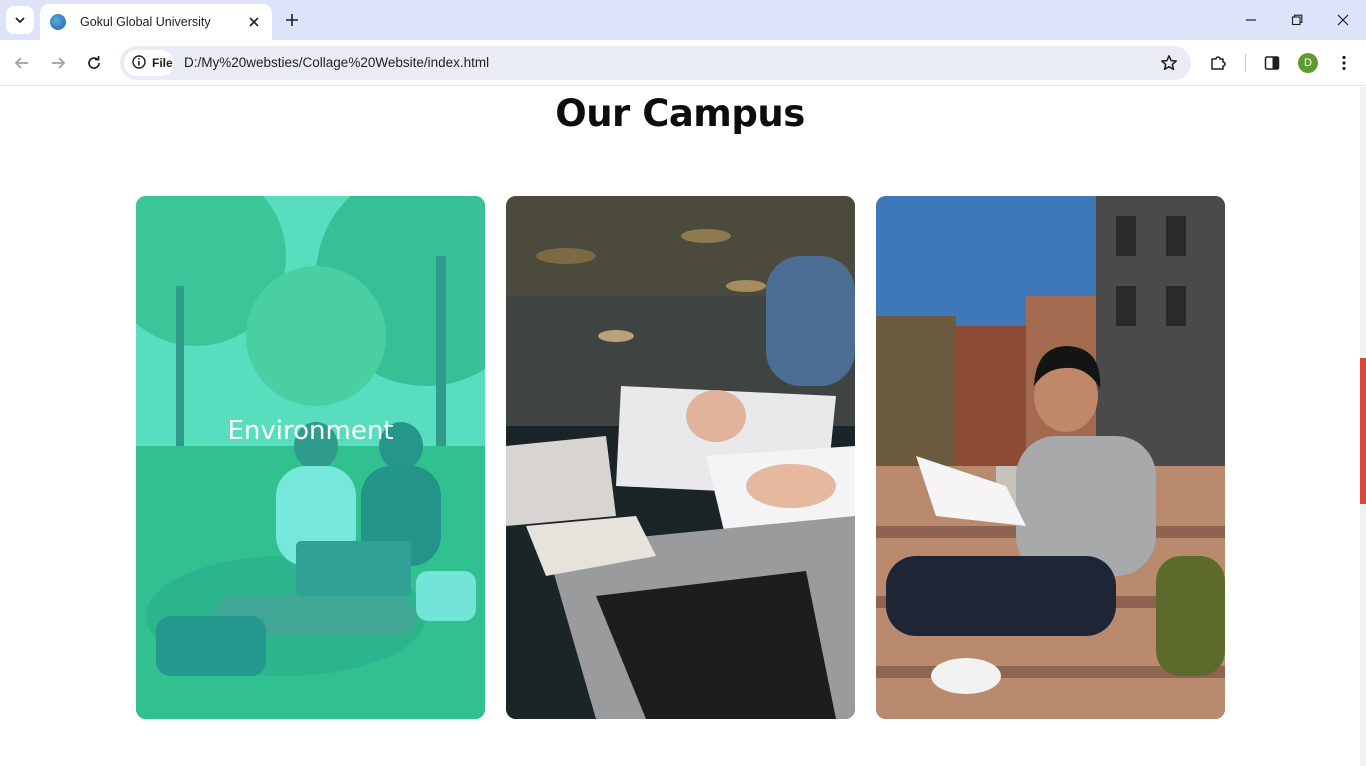 This screenshot has width=1366, height=766. What do you see at coordinates (680, 113) in the screenshot?
I see `section-title: Our Campus` at bounding box center [680, 113].